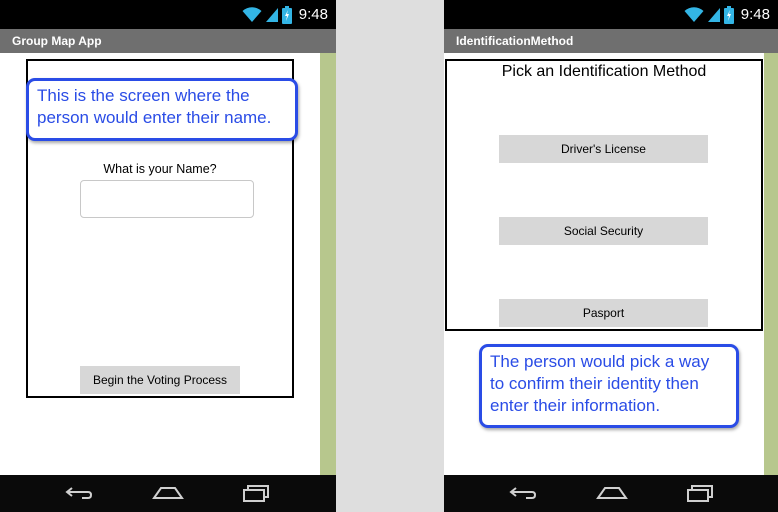 The height and width of the screenshot is (512, 778). What do you see at coordinates (603, 231) in the screenshot?
I see `social-security-button: Social Security` at bounding box center [603, 231].